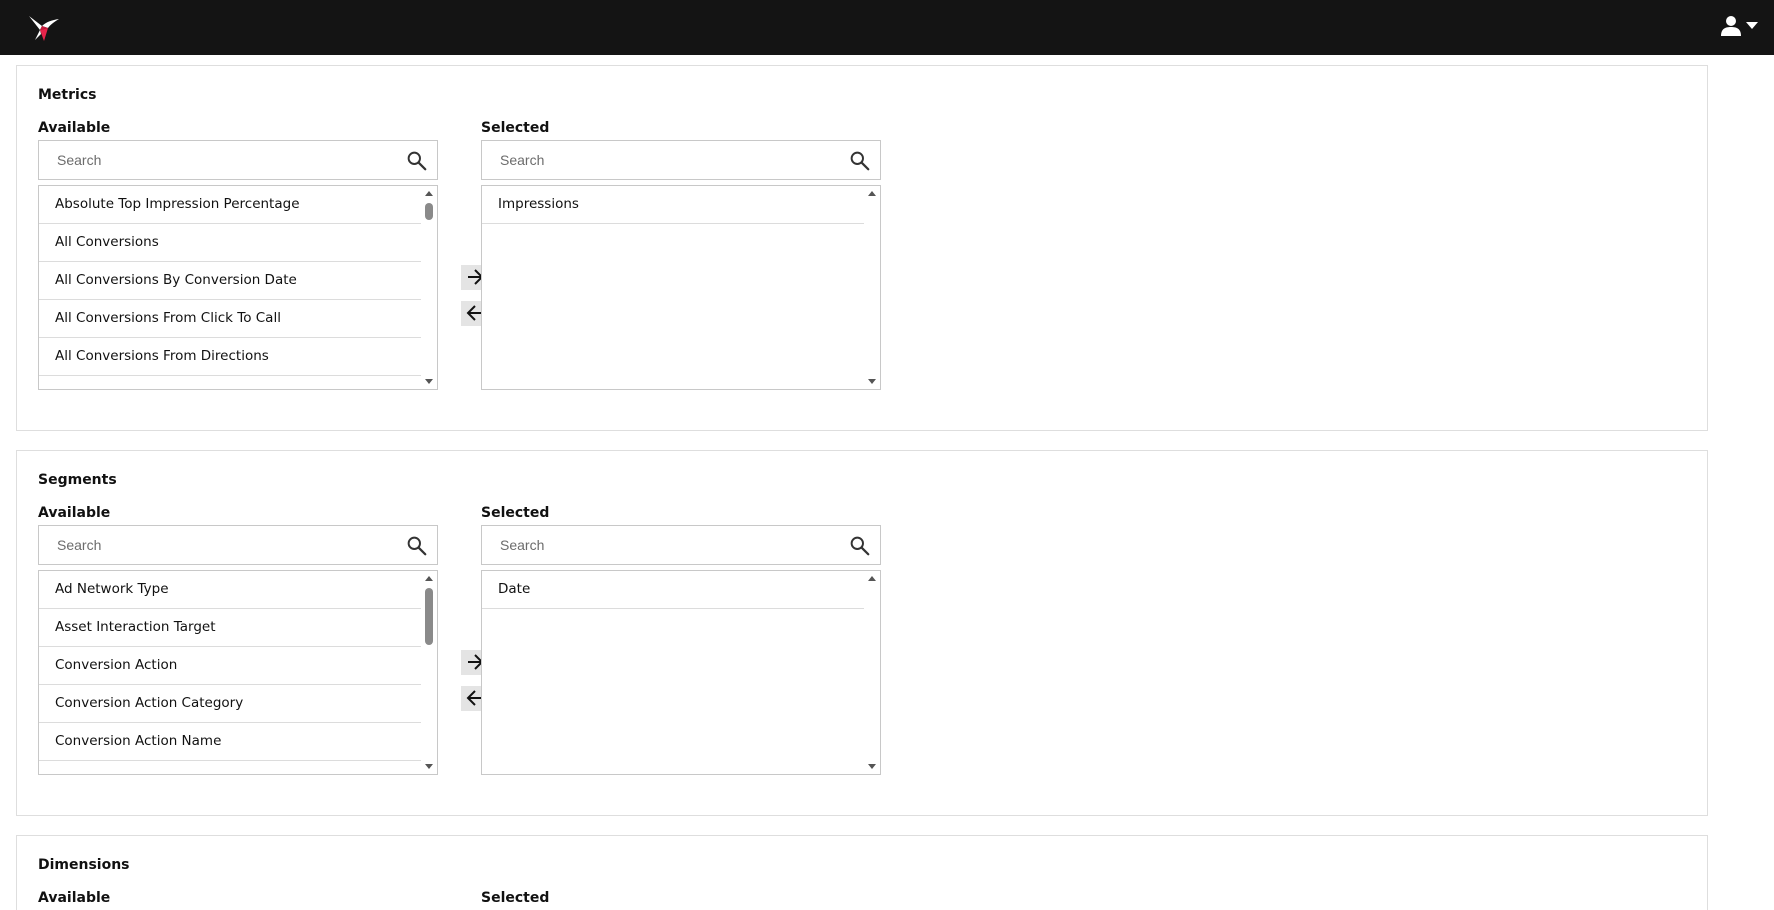 This screenshot has height=910, width=1774. I want to click on metrics-available-search, so click(238, 160).